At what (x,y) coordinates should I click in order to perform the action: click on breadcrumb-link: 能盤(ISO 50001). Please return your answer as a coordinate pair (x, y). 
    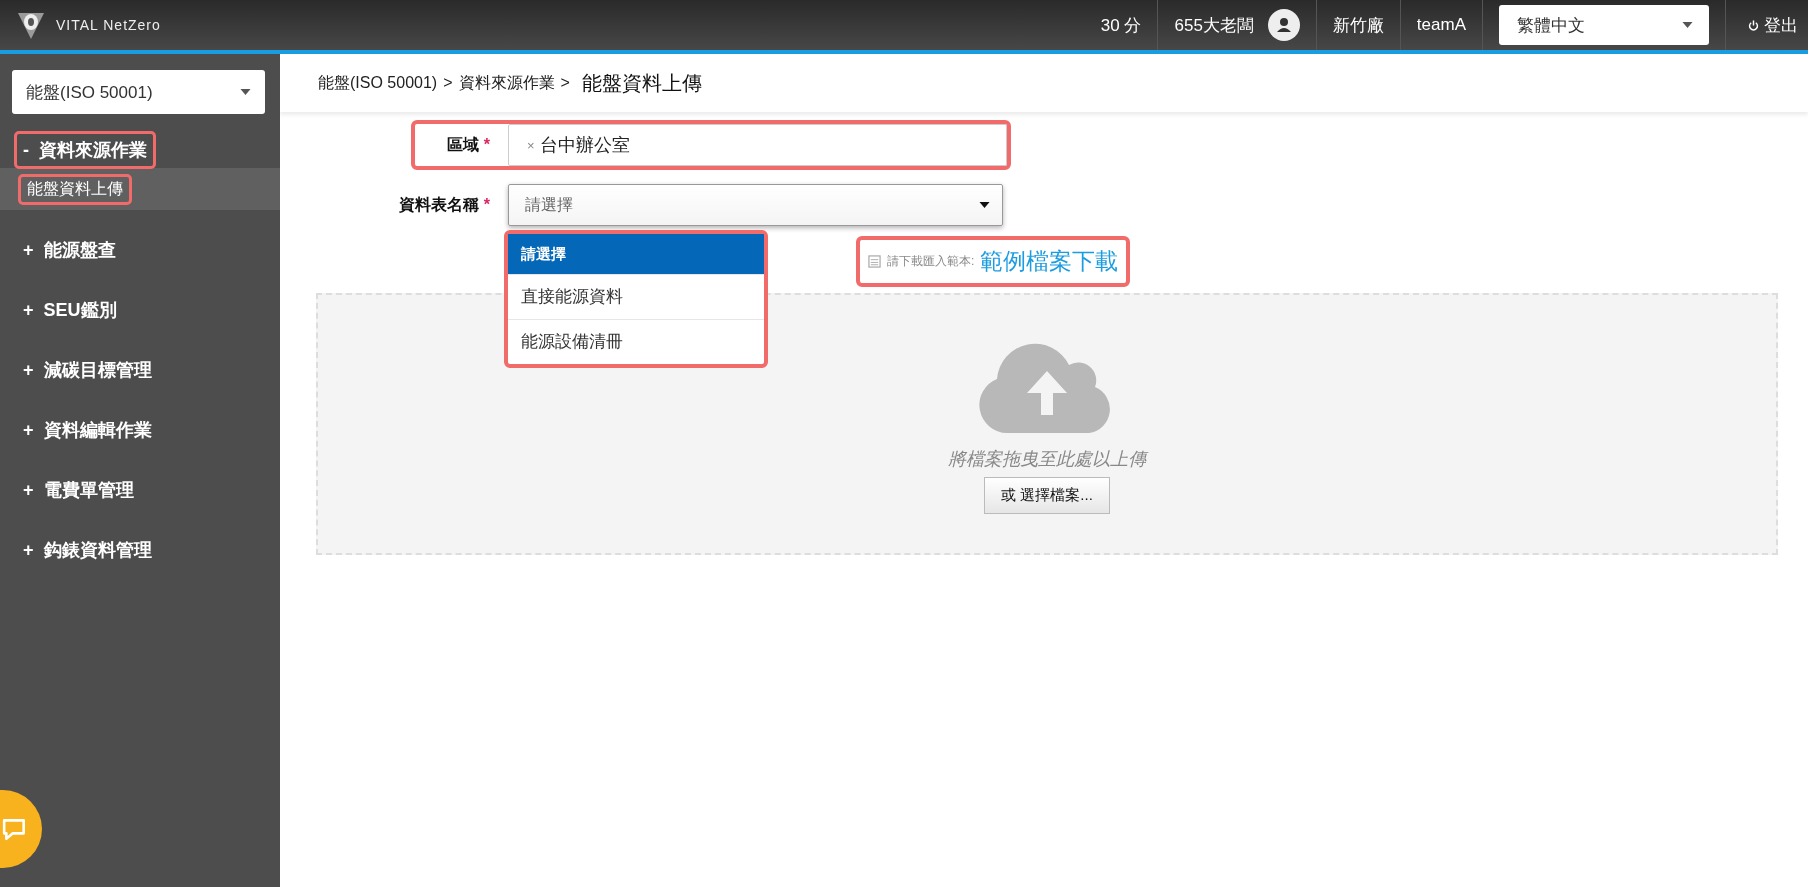
    Looking at the image, I should click on (378, 83).